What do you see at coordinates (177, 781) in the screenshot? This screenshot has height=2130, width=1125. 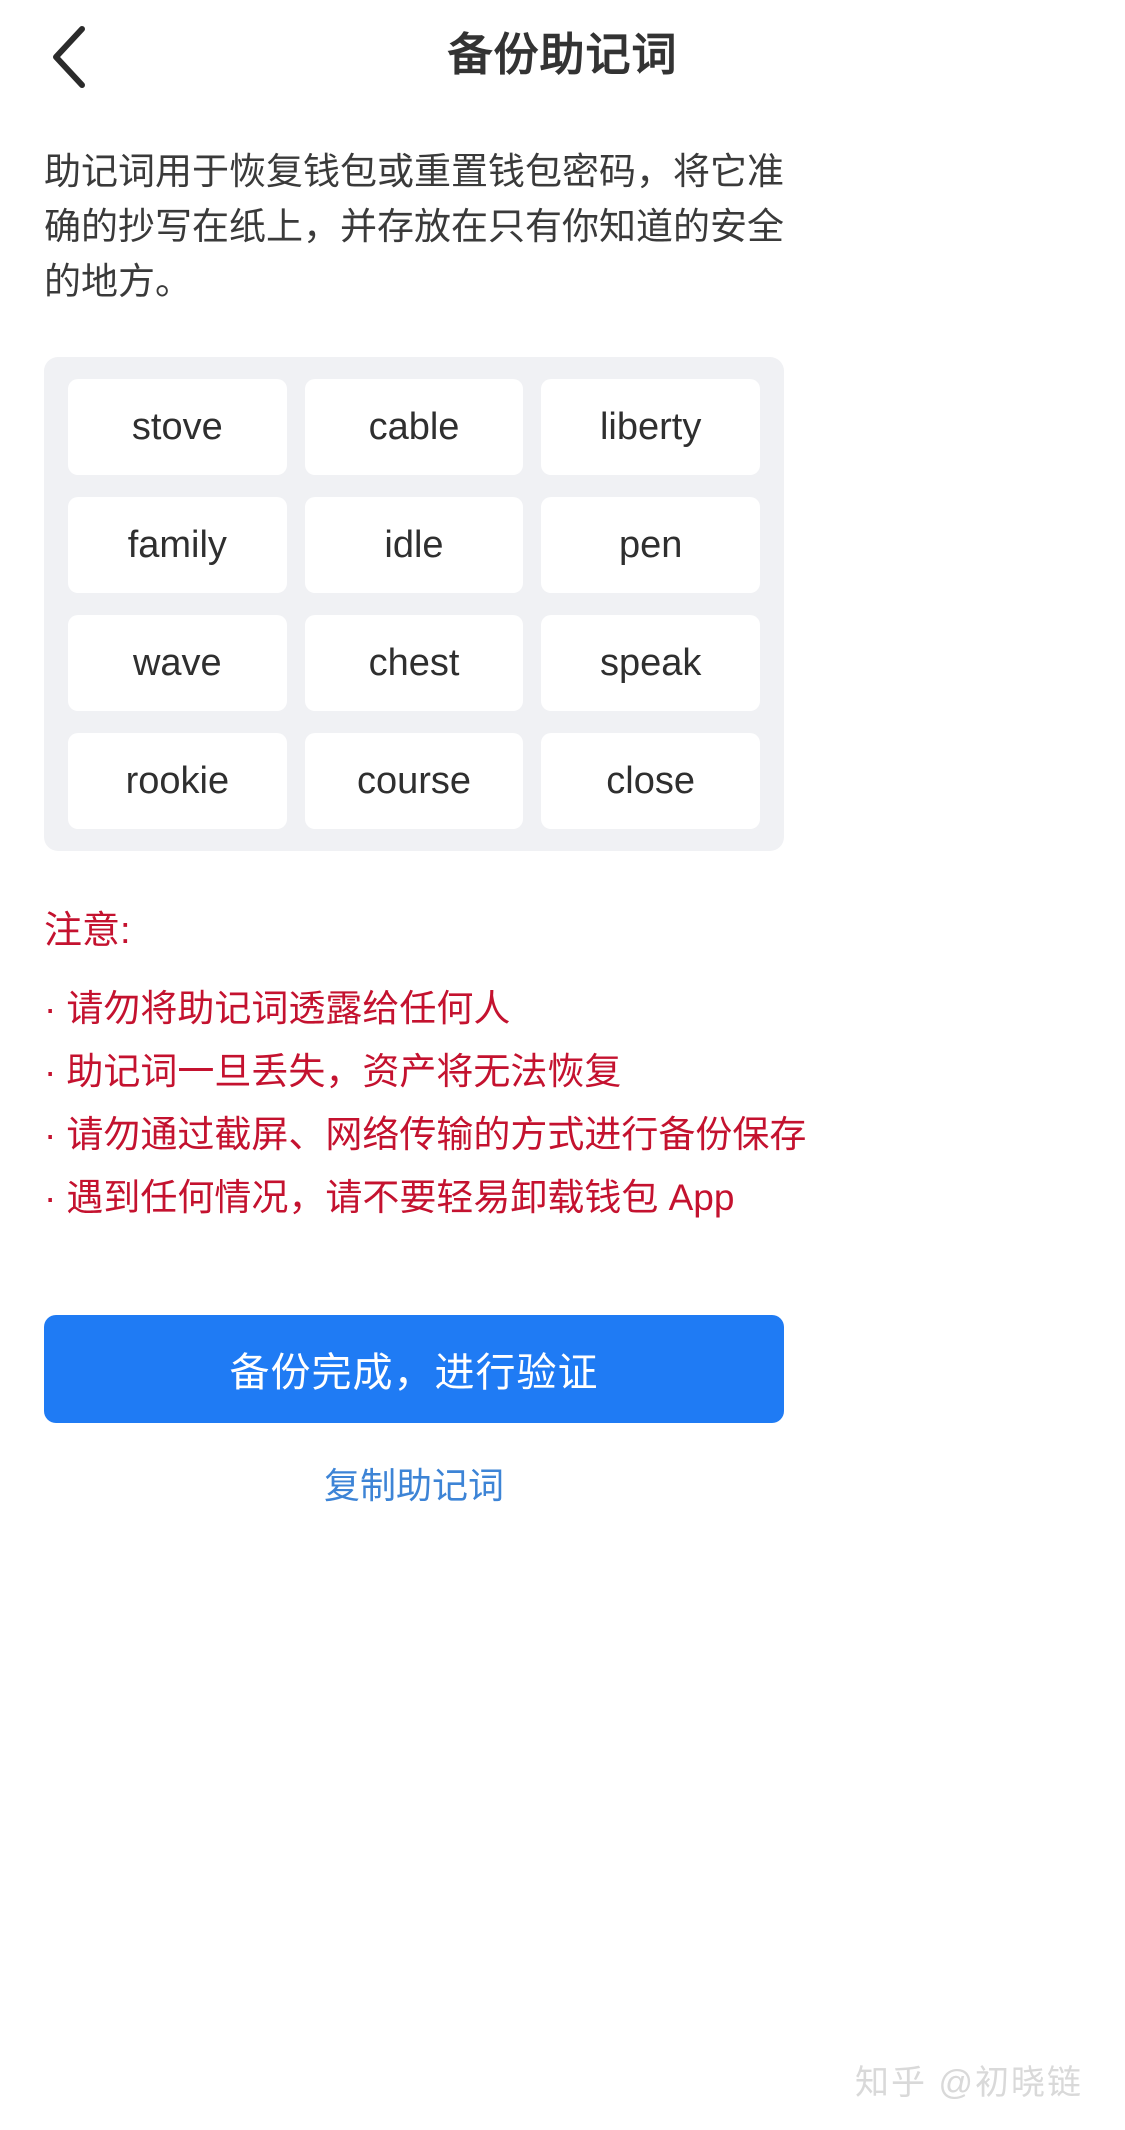 I see `mnemonic-word-cell: rookie` at bounding box center [177, 781].